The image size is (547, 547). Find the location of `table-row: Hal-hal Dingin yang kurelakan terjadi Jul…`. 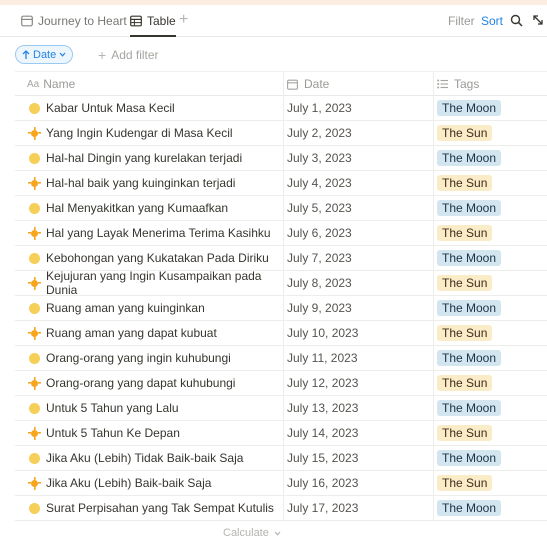

table-row: Hal-hal Dingin yang kurelakan terjadi Jul… is located at coordinates (281, 158).